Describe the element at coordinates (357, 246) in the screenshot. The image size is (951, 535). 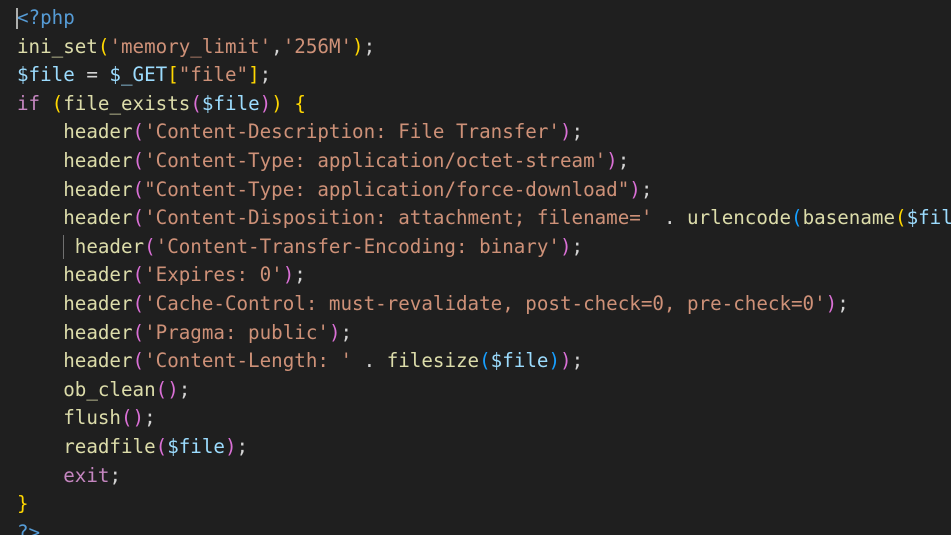
I see `code-token: 'Content-Transfer-Encoding: binary'` at that location.